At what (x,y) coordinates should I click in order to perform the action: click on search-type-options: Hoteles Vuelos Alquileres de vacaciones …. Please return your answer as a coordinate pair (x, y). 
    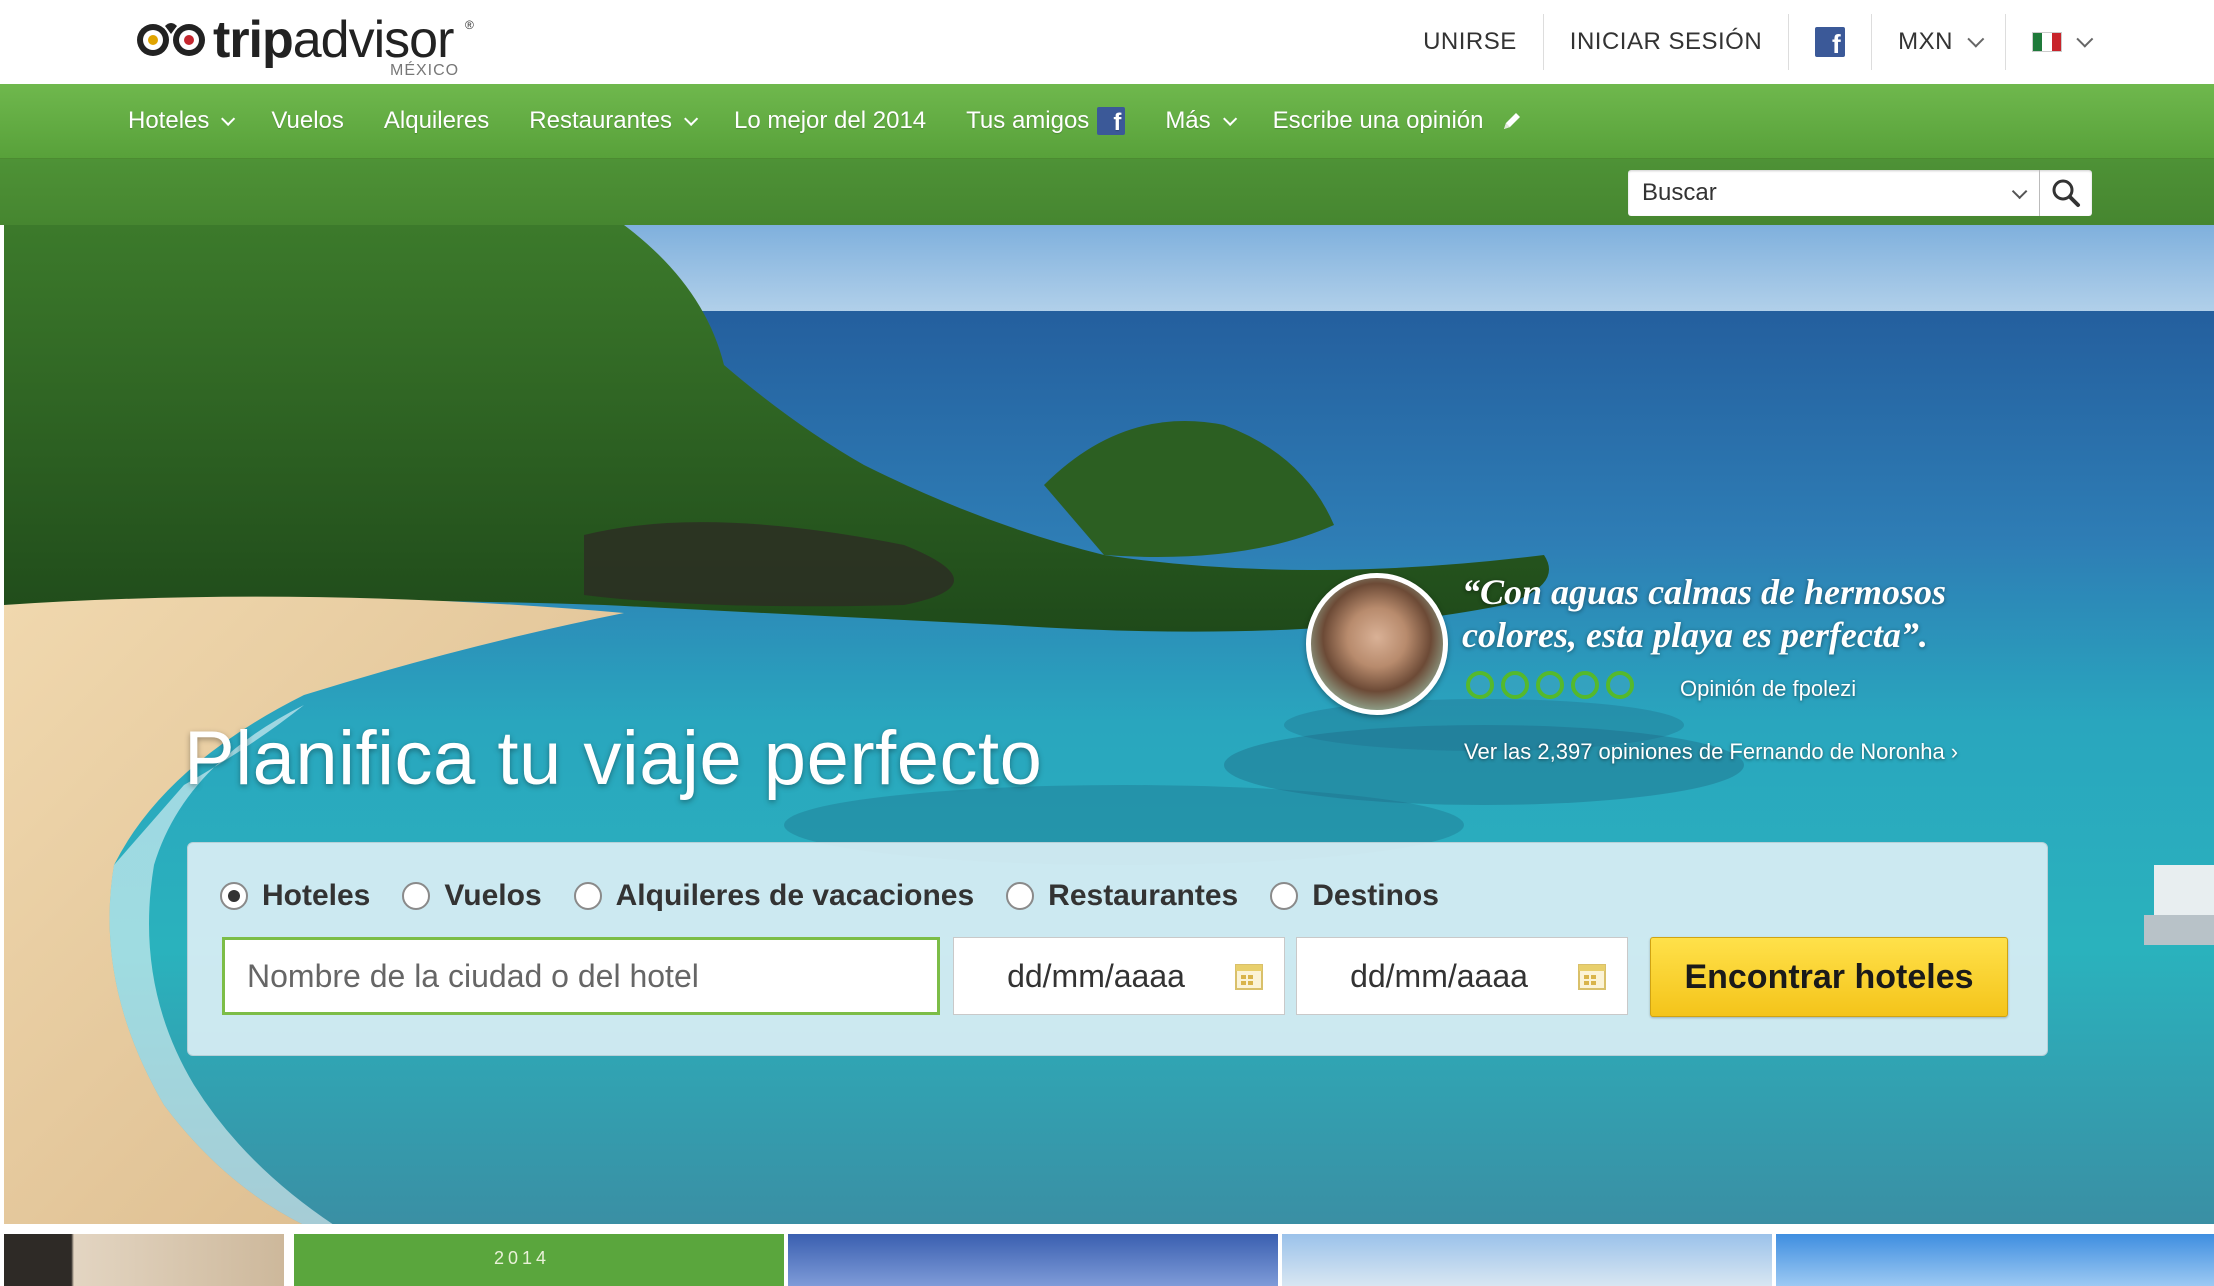
    Looking at the image, I should click on (845, 896).